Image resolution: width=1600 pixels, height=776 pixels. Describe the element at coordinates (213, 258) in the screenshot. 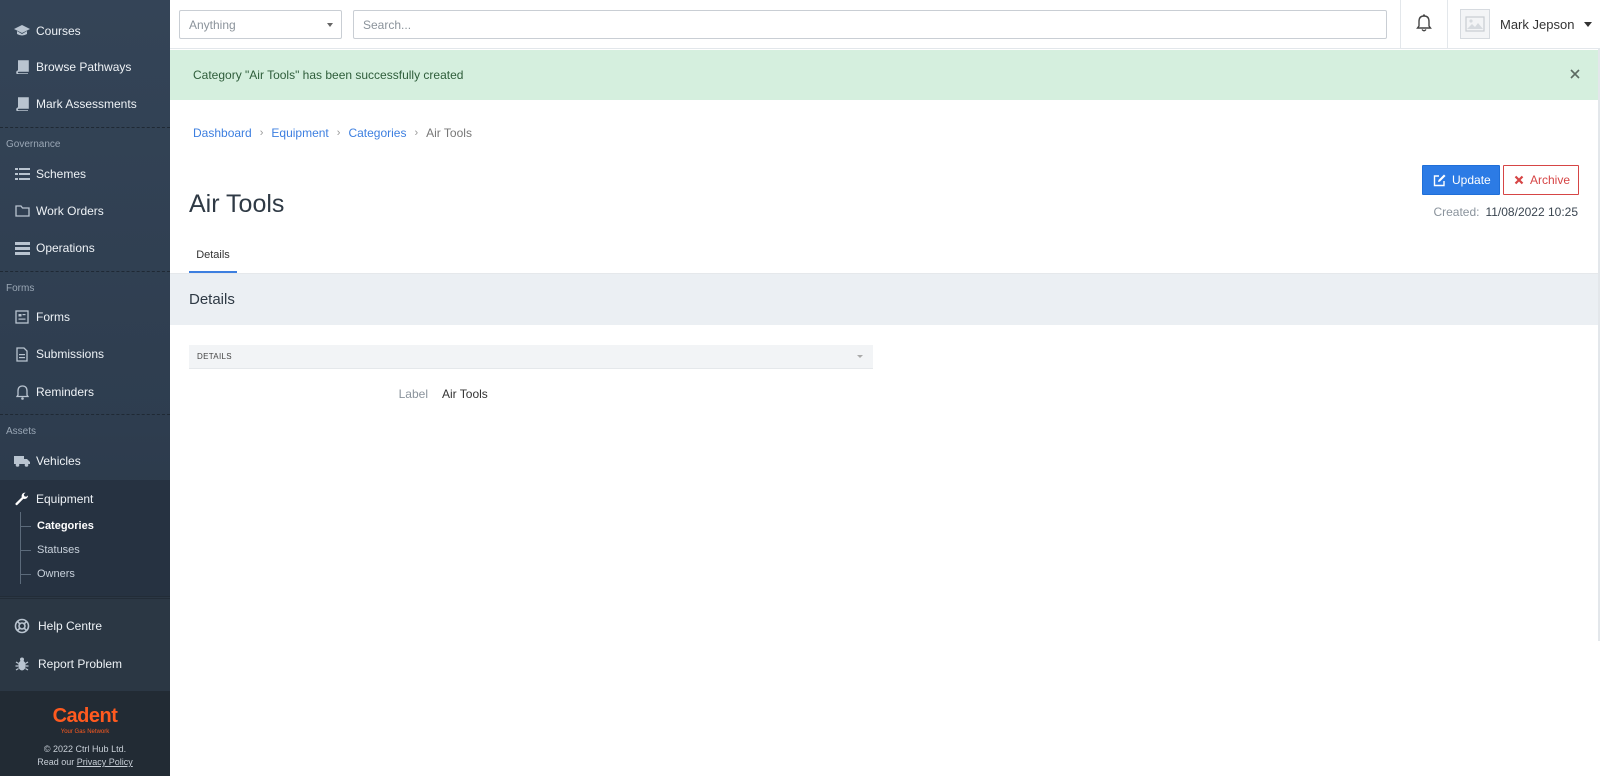

I see `tab-details: Details` at that location.